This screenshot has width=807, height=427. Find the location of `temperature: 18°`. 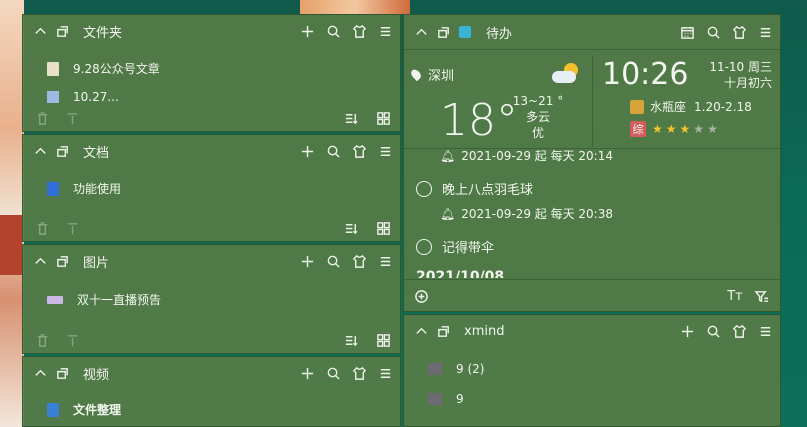

temperature: 18° is located at coordinates (479, 120).